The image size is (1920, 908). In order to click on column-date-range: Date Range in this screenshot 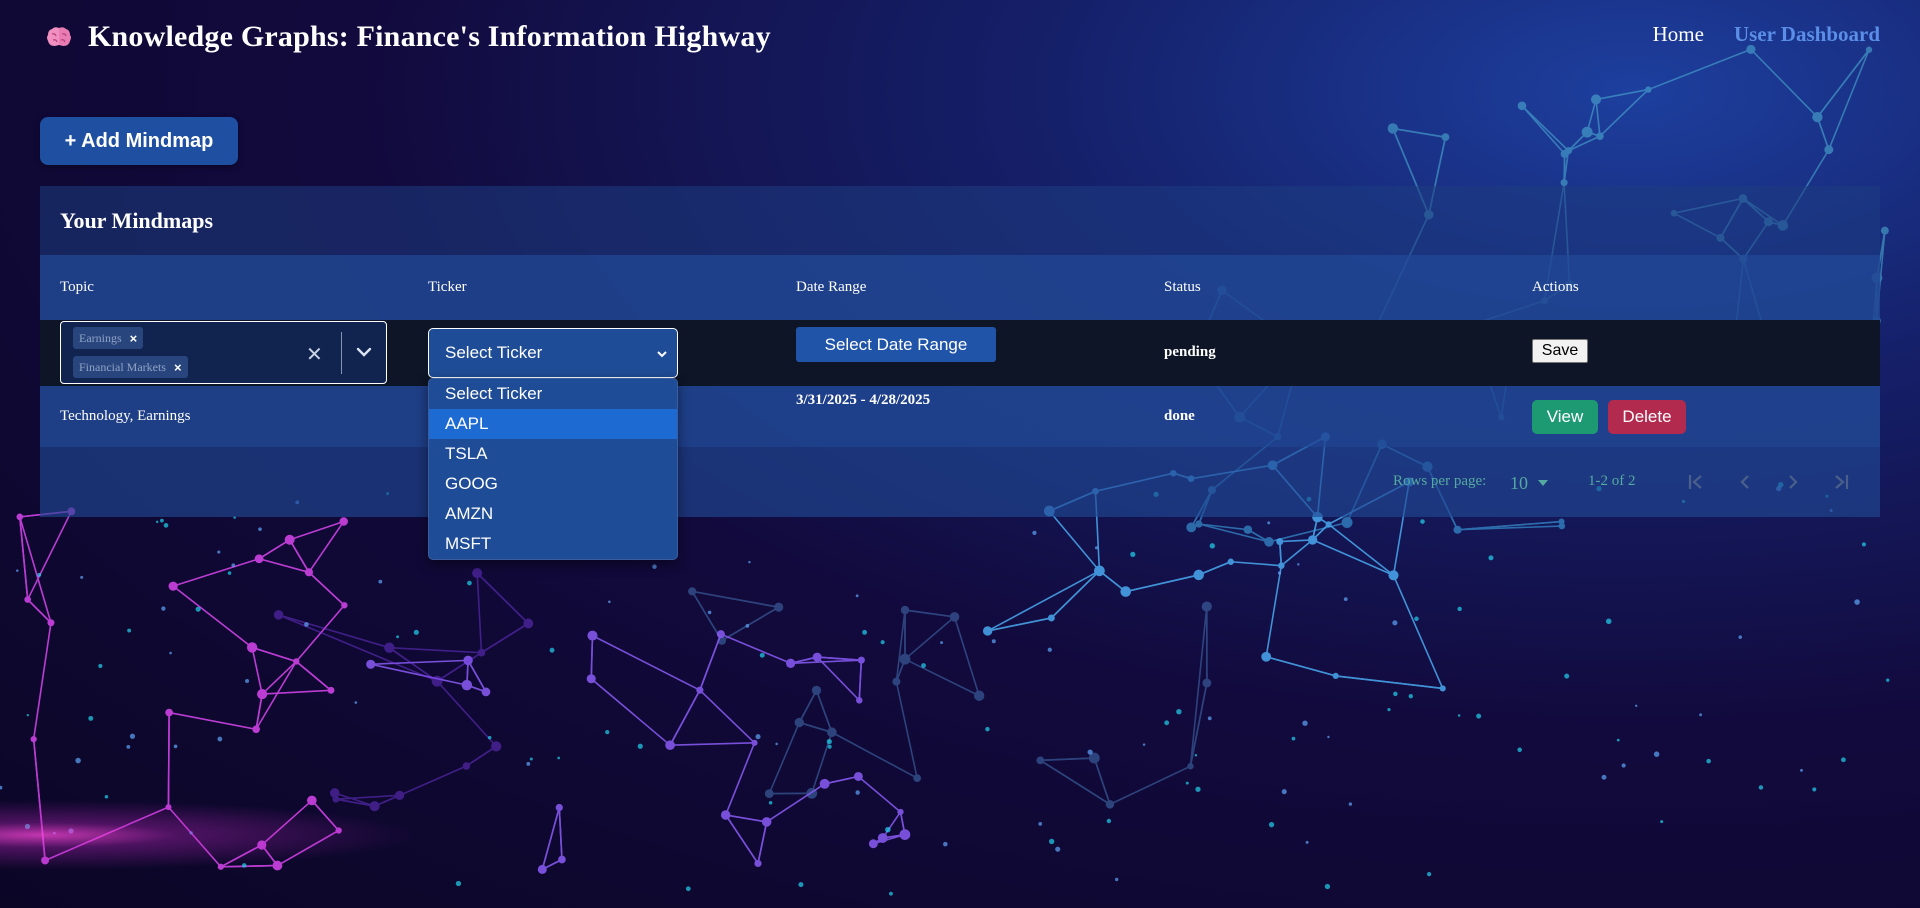, I will do `click(831, 287)`.